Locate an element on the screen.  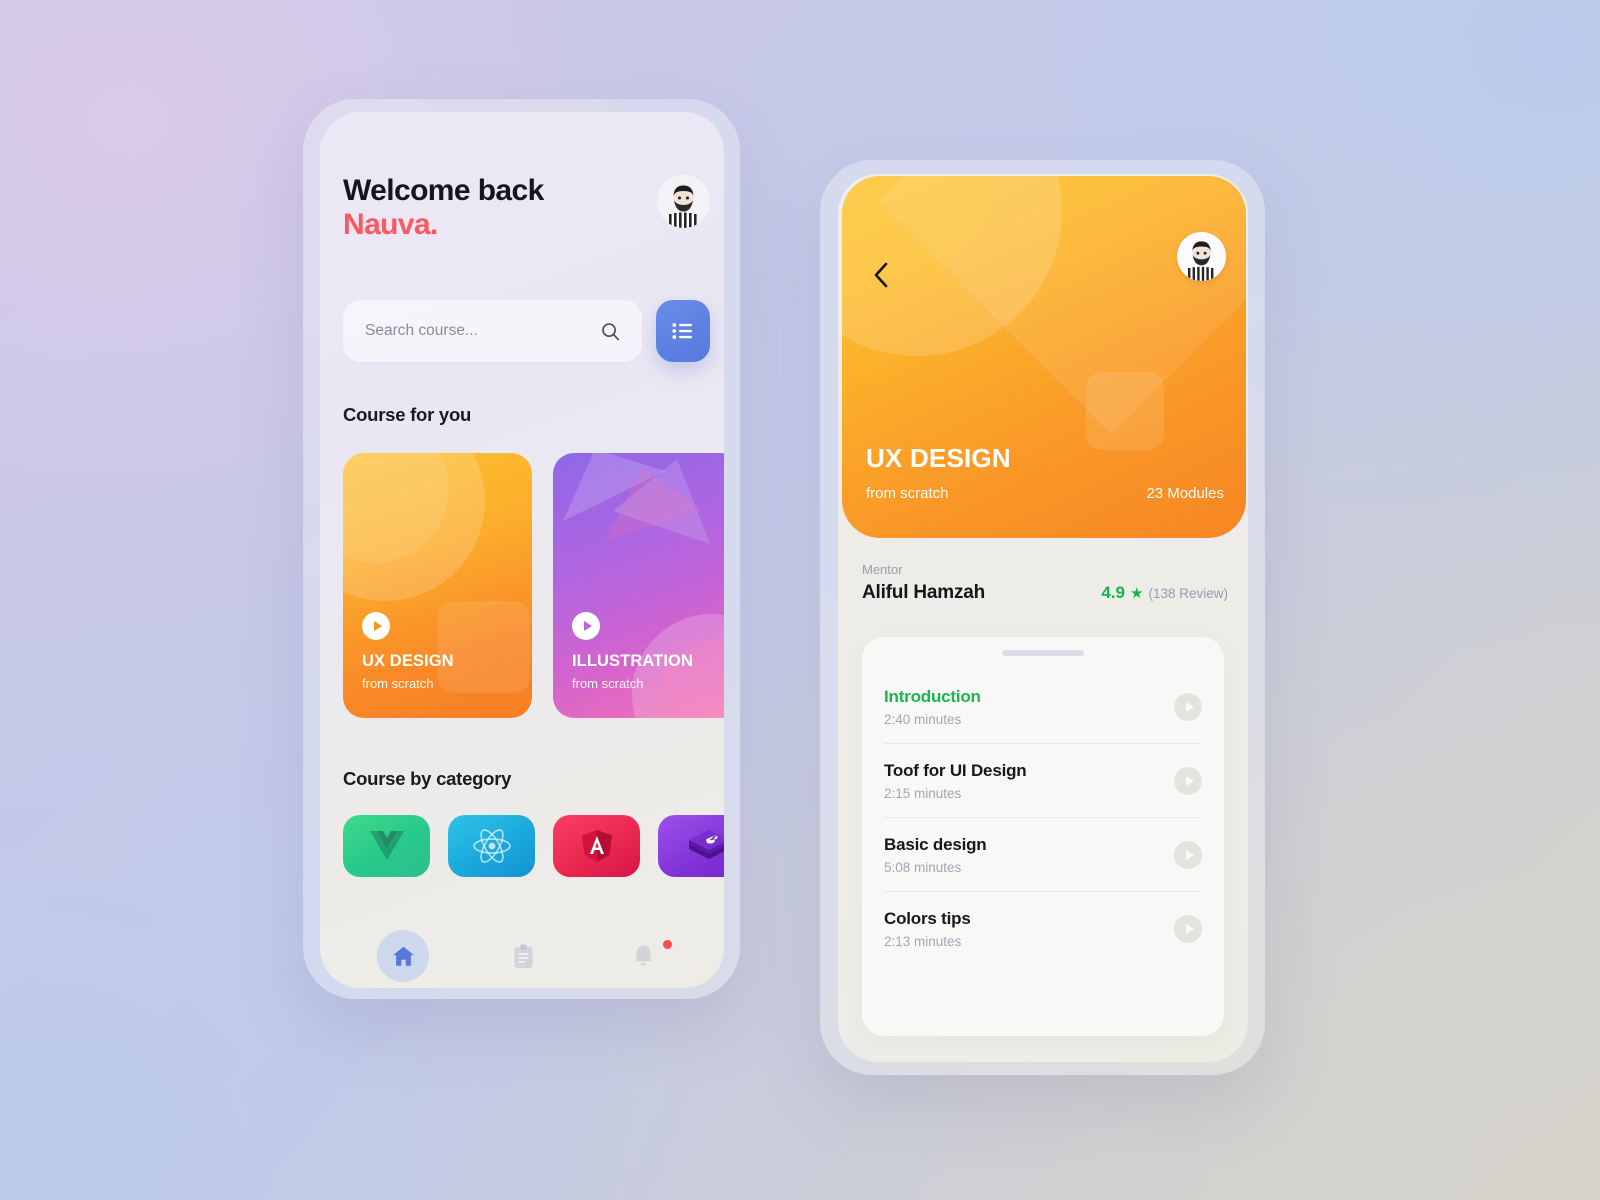
course-title: UX DESIGN is located at coordinates (408, 661).